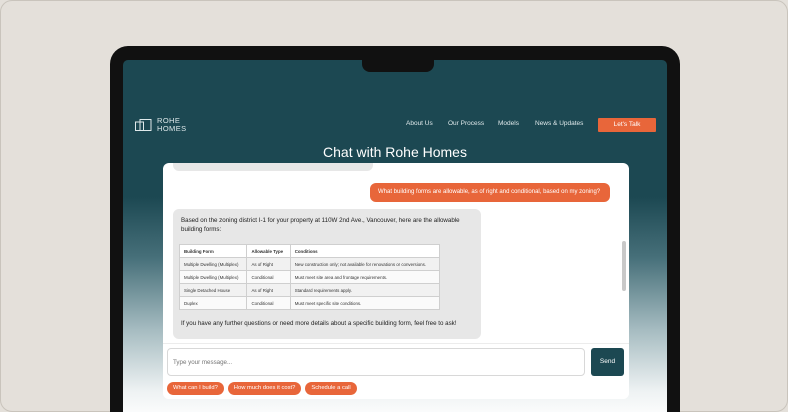 The image size is (788, 412). Describe the element at coordinates (213, 251) in the screenshot. I see `table-header: Building Form` at that location.